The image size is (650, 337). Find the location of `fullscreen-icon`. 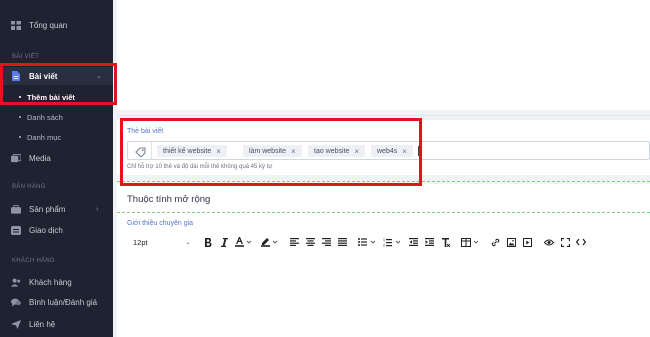

fullscreen-icon is located at coordinates (565, 242).